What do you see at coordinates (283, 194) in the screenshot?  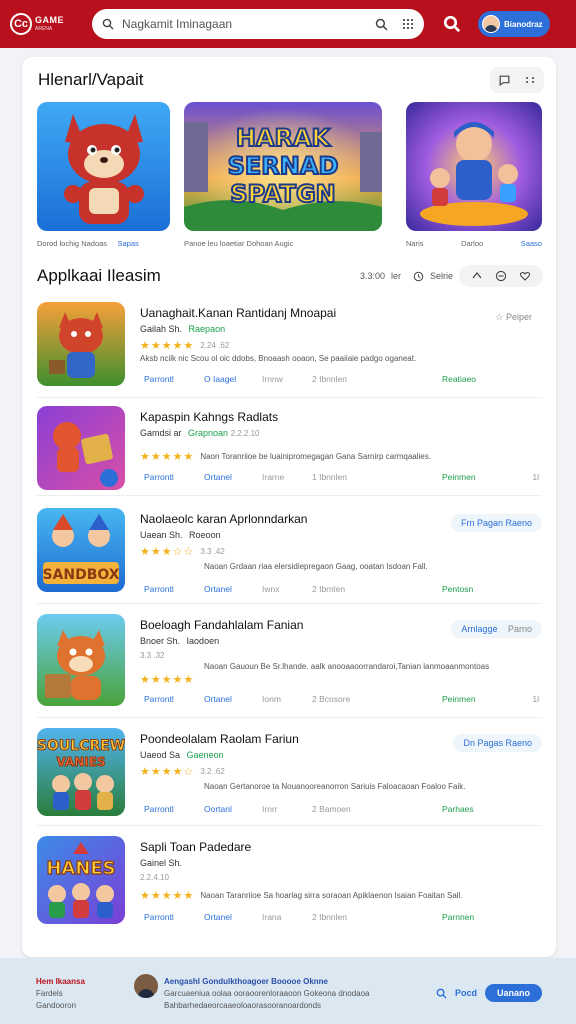 I see `banner-line-3: SPATGN` at bounding box center [283, 194].